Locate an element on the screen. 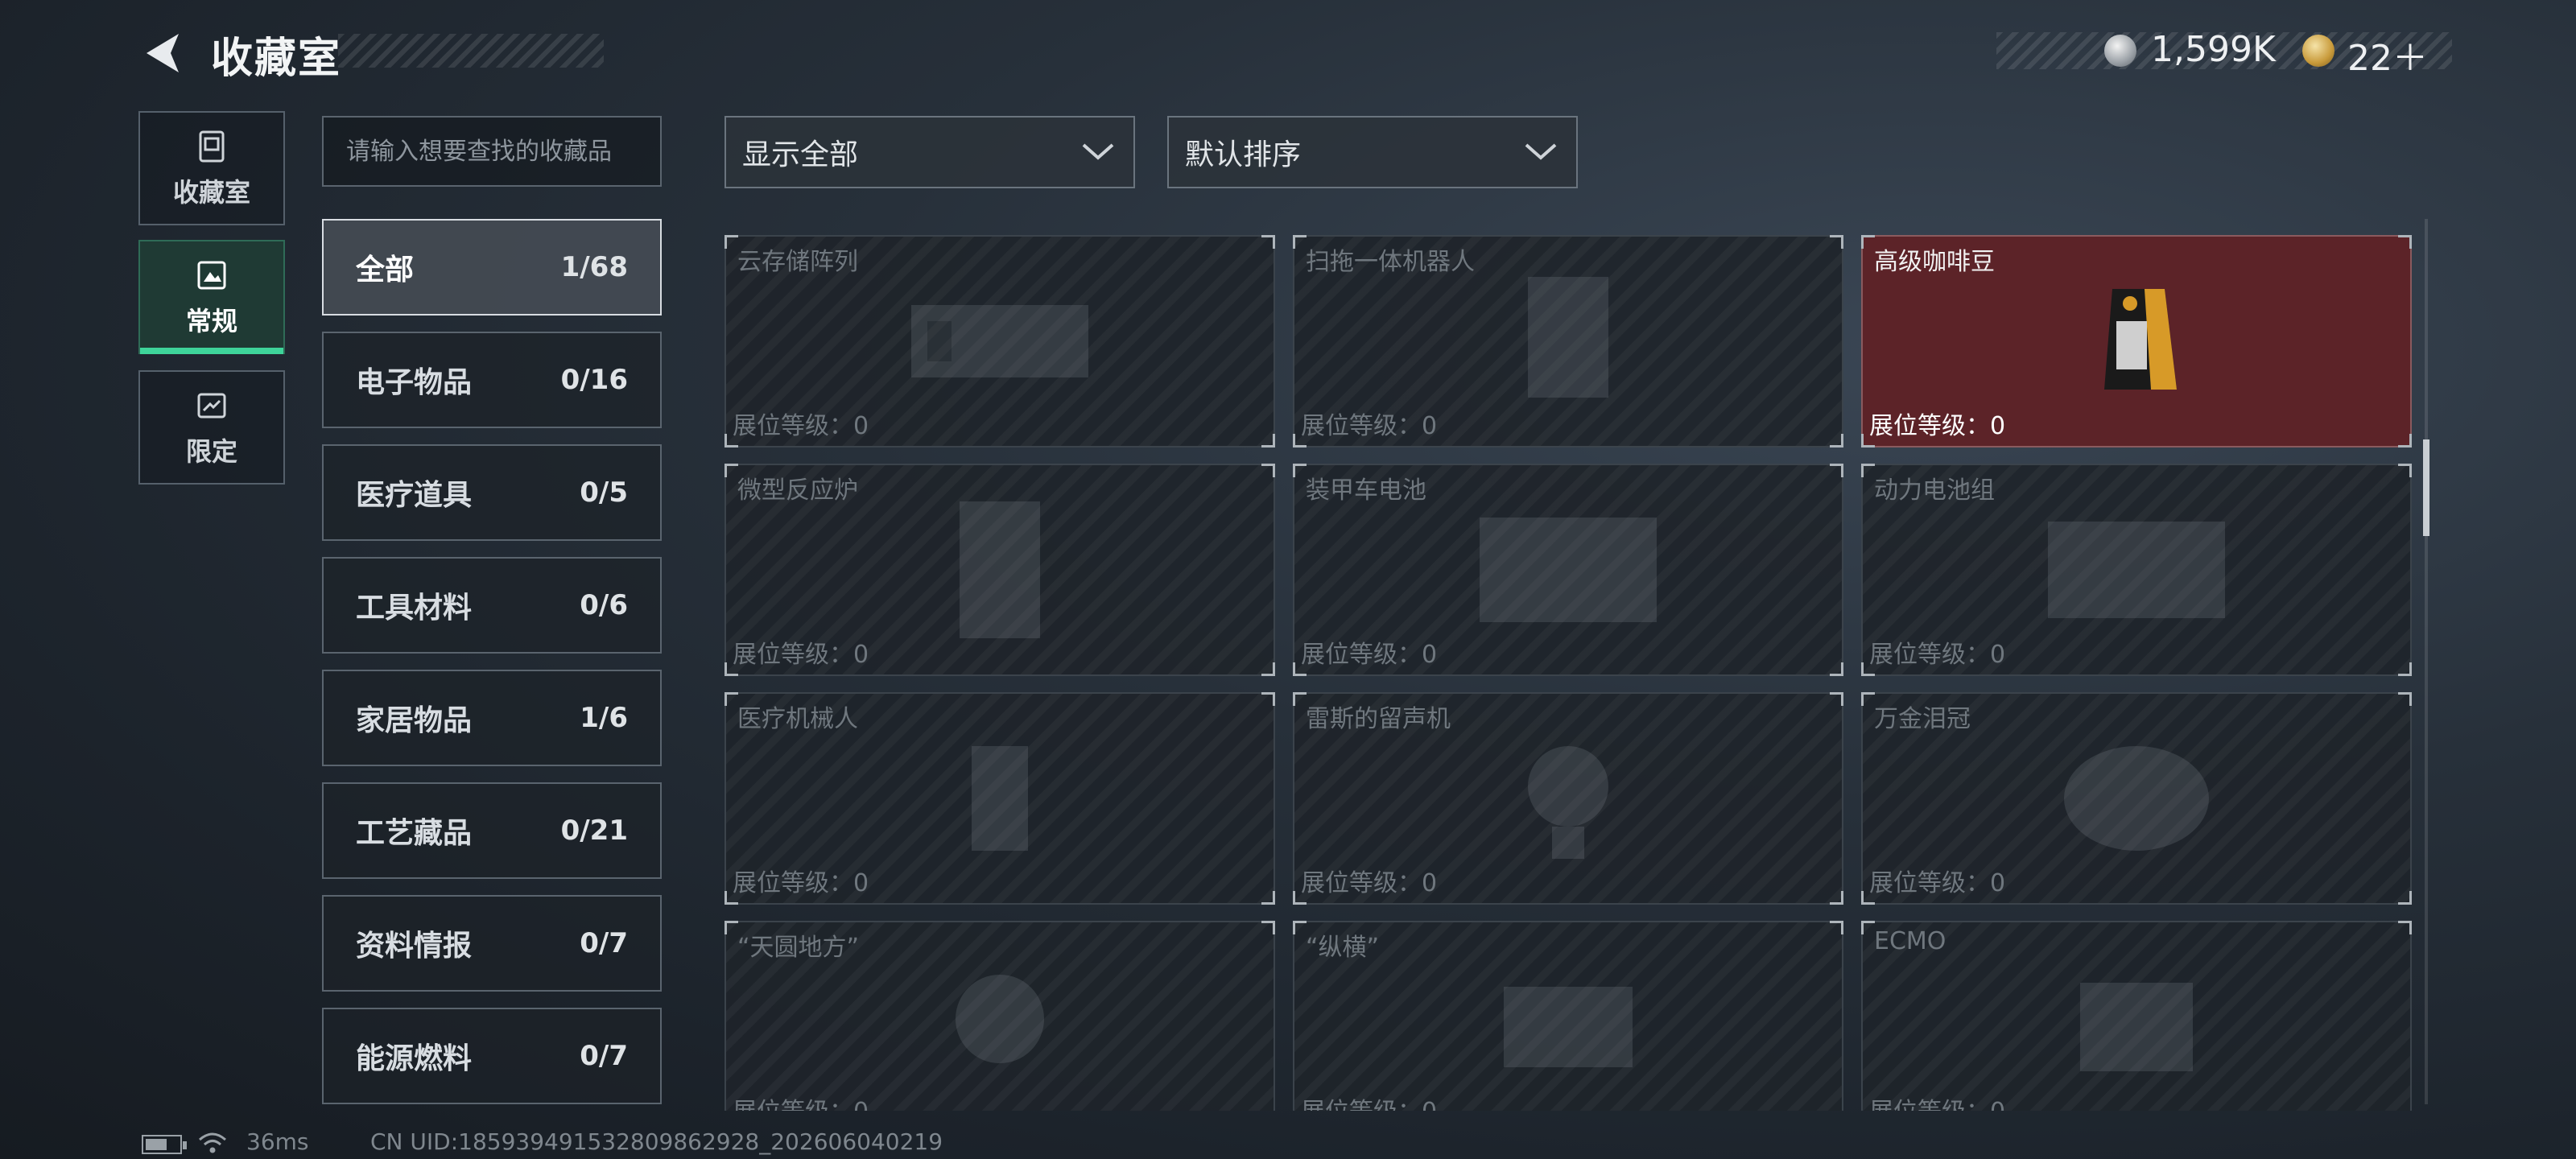 The image size is (2576, 1159). limited-icon is located at coordinates (211, 406).